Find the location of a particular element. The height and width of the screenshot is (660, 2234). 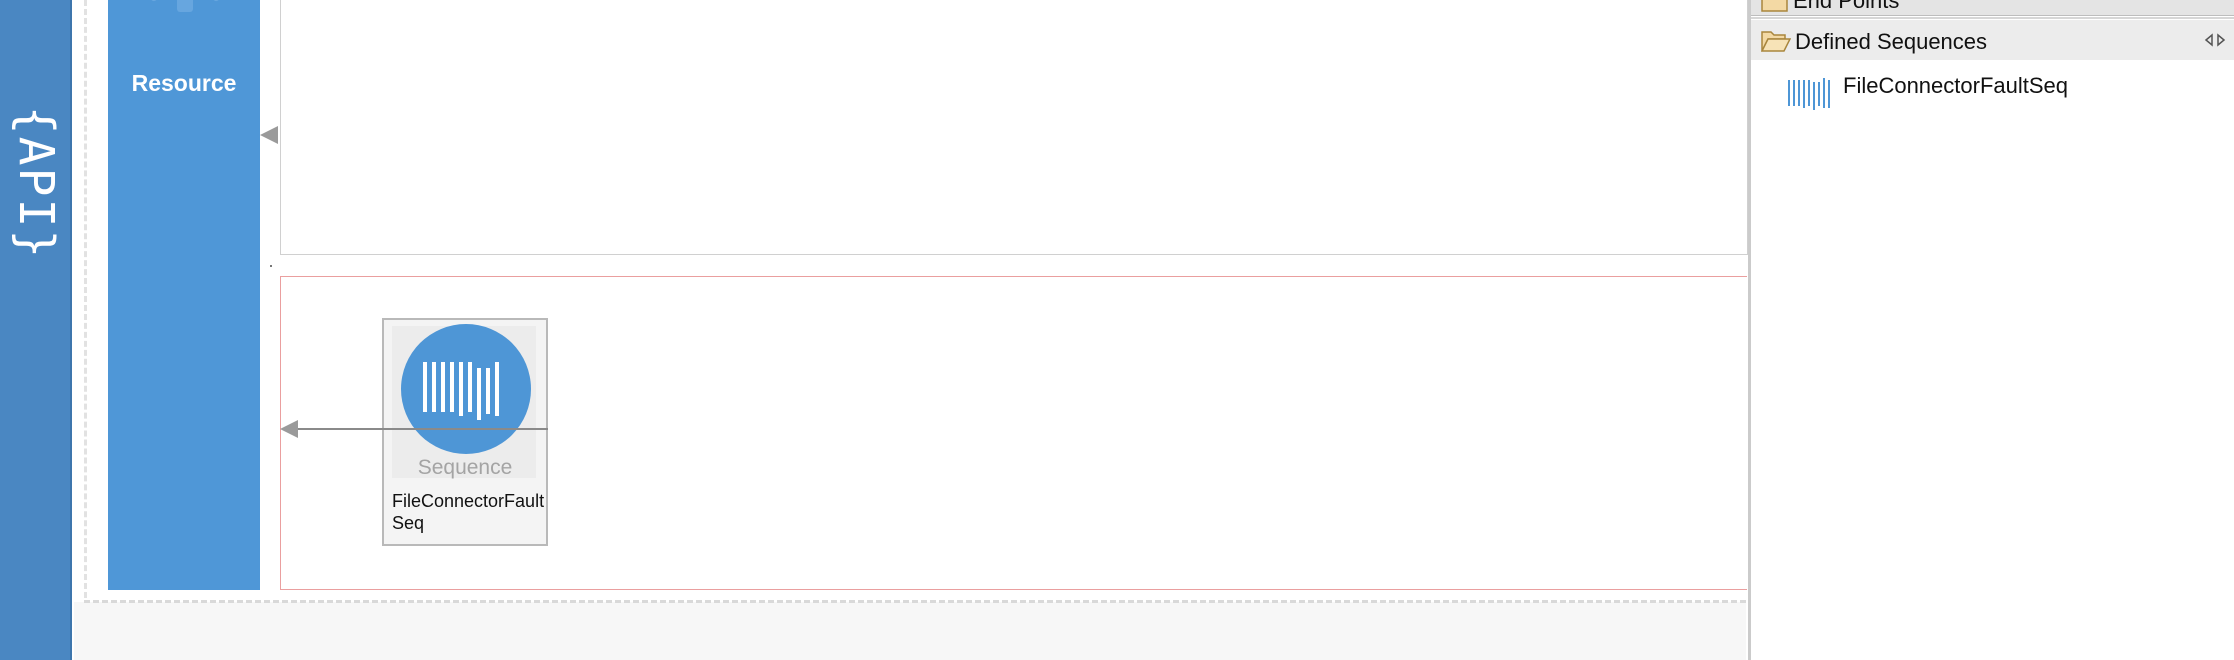

sequence-mediator: Sequence FileConnectorFaultSeq is located at coordinates (465, 432).